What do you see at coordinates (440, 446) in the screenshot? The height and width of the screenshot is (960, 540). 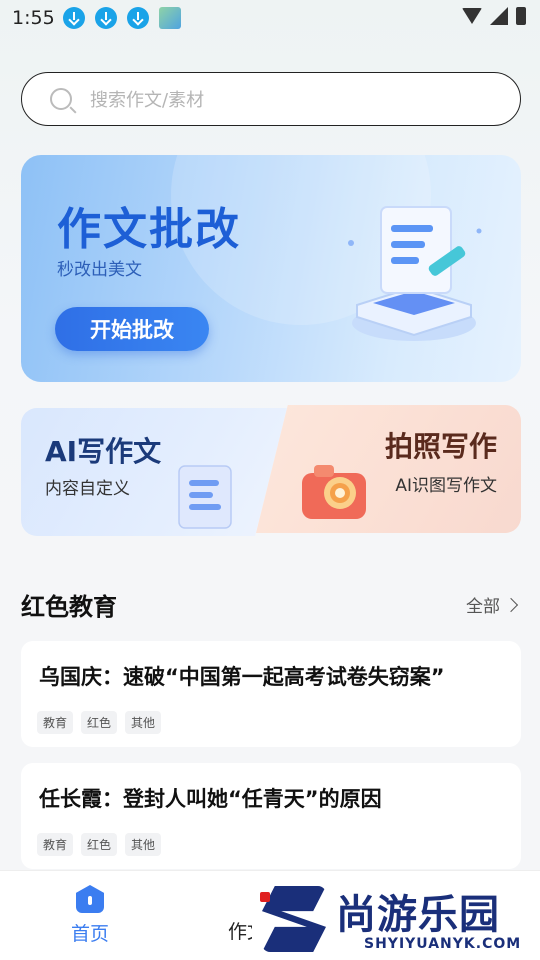 I see `photo-writing-title: 拍照写作` at bounding box center [440, 446].